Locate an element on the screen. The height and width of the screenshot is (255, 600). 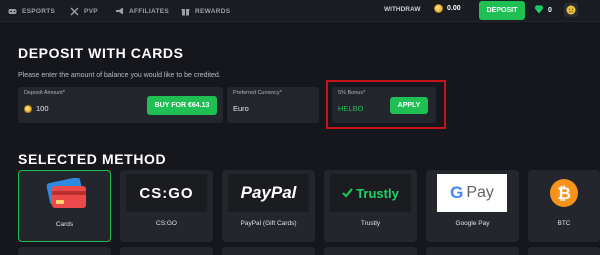
deposit-button: DEPOSIT is located at coordinates (502, 10).